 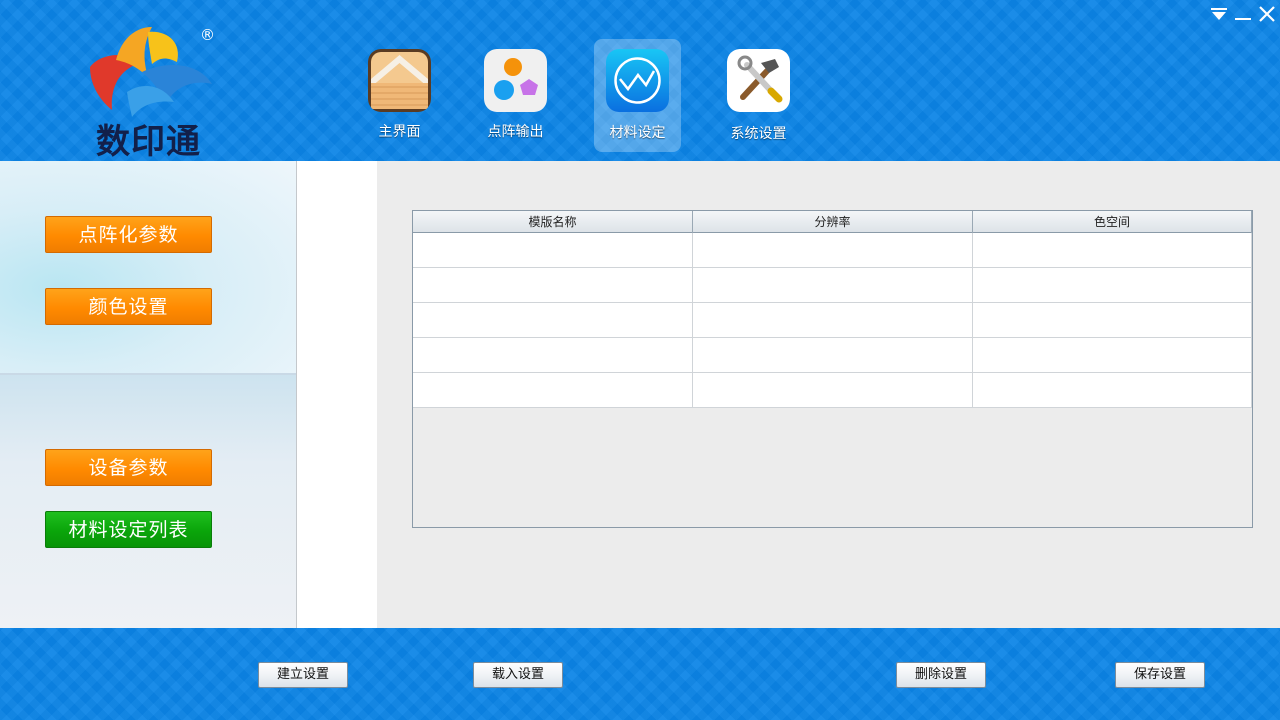 I want to click on dot-parameters-button: 点阵化参数, so click(x=128, y=234).